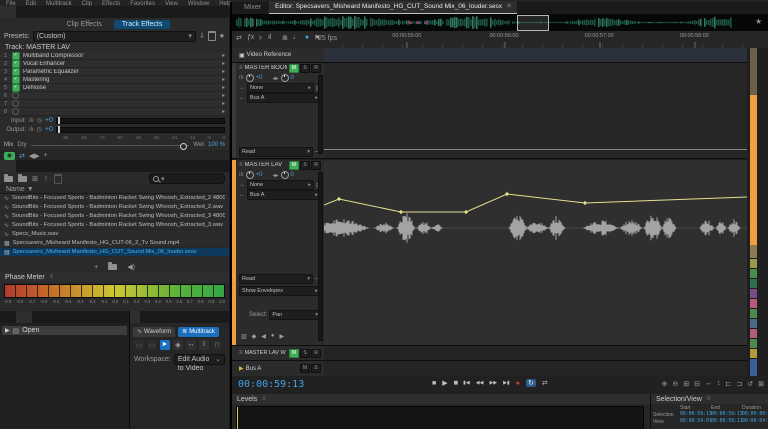 Image resolution: width=768 pixels, height=429 pixels. I want to click on files-search-input: ▾, so click(187, 178).